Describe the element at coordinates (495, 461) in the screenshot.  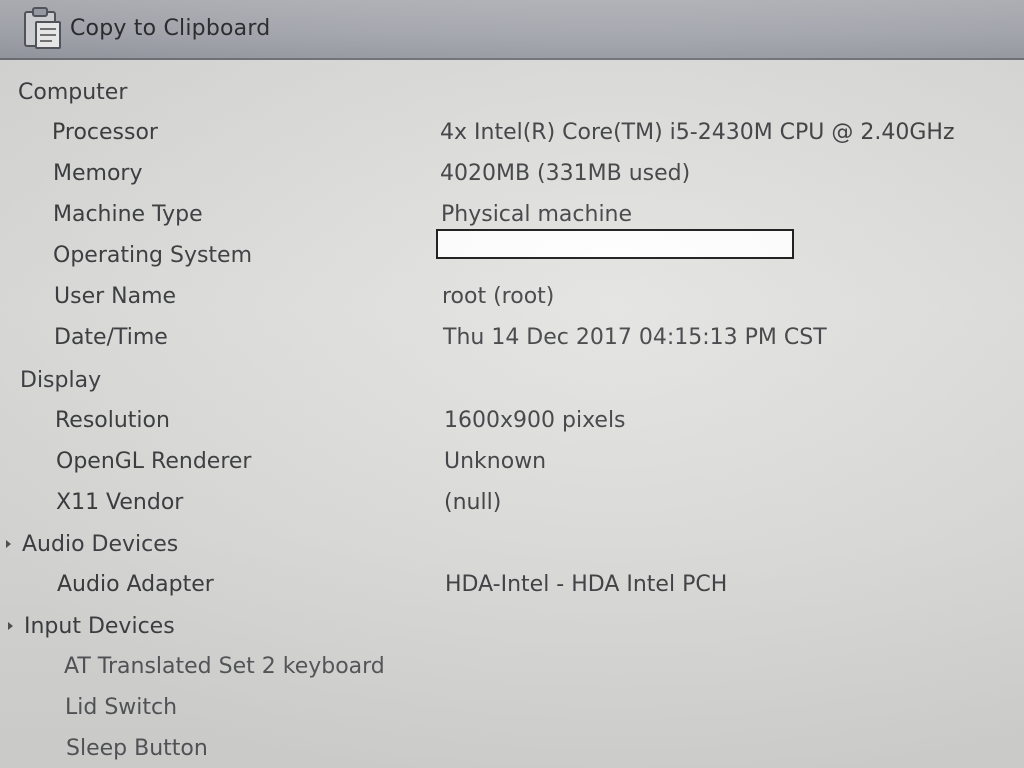
I see `row-value-opengl-renderer: Unknown` at that location.